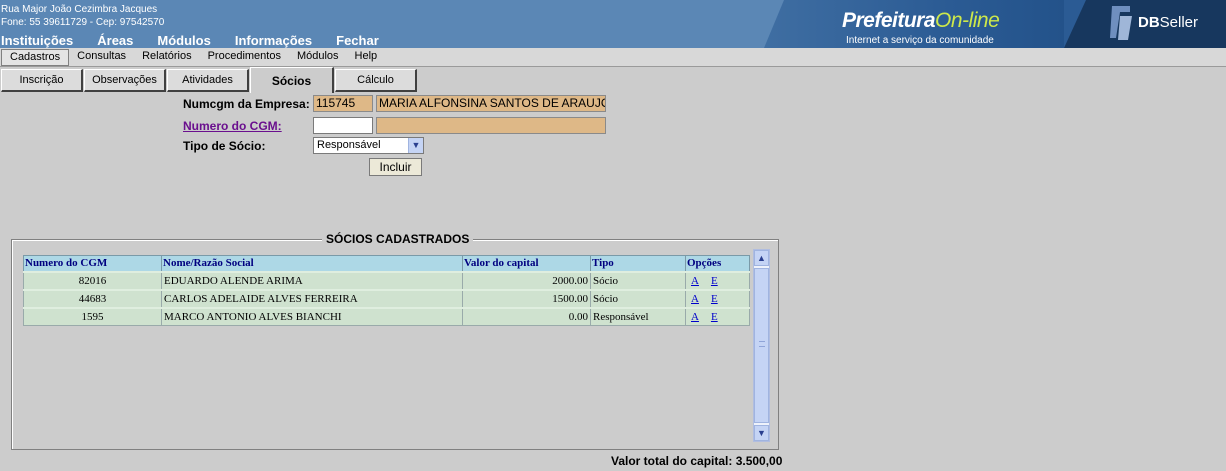  Describe the element at coordinates (312, 280) in the screenshot. I see `cell-nome: EDUARDO ALENDE ARIMA` at that location.